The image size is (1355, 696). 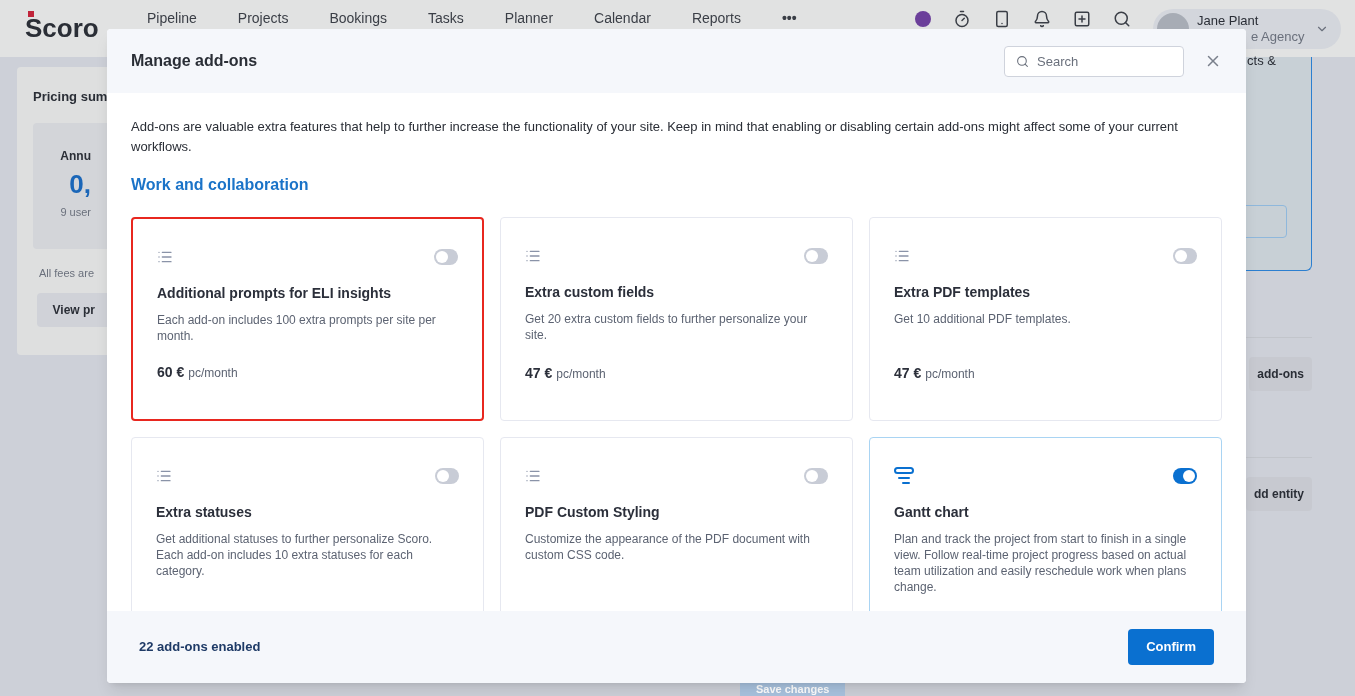 I want to click on panel-text: cts &, so click(x=1261, y=61).